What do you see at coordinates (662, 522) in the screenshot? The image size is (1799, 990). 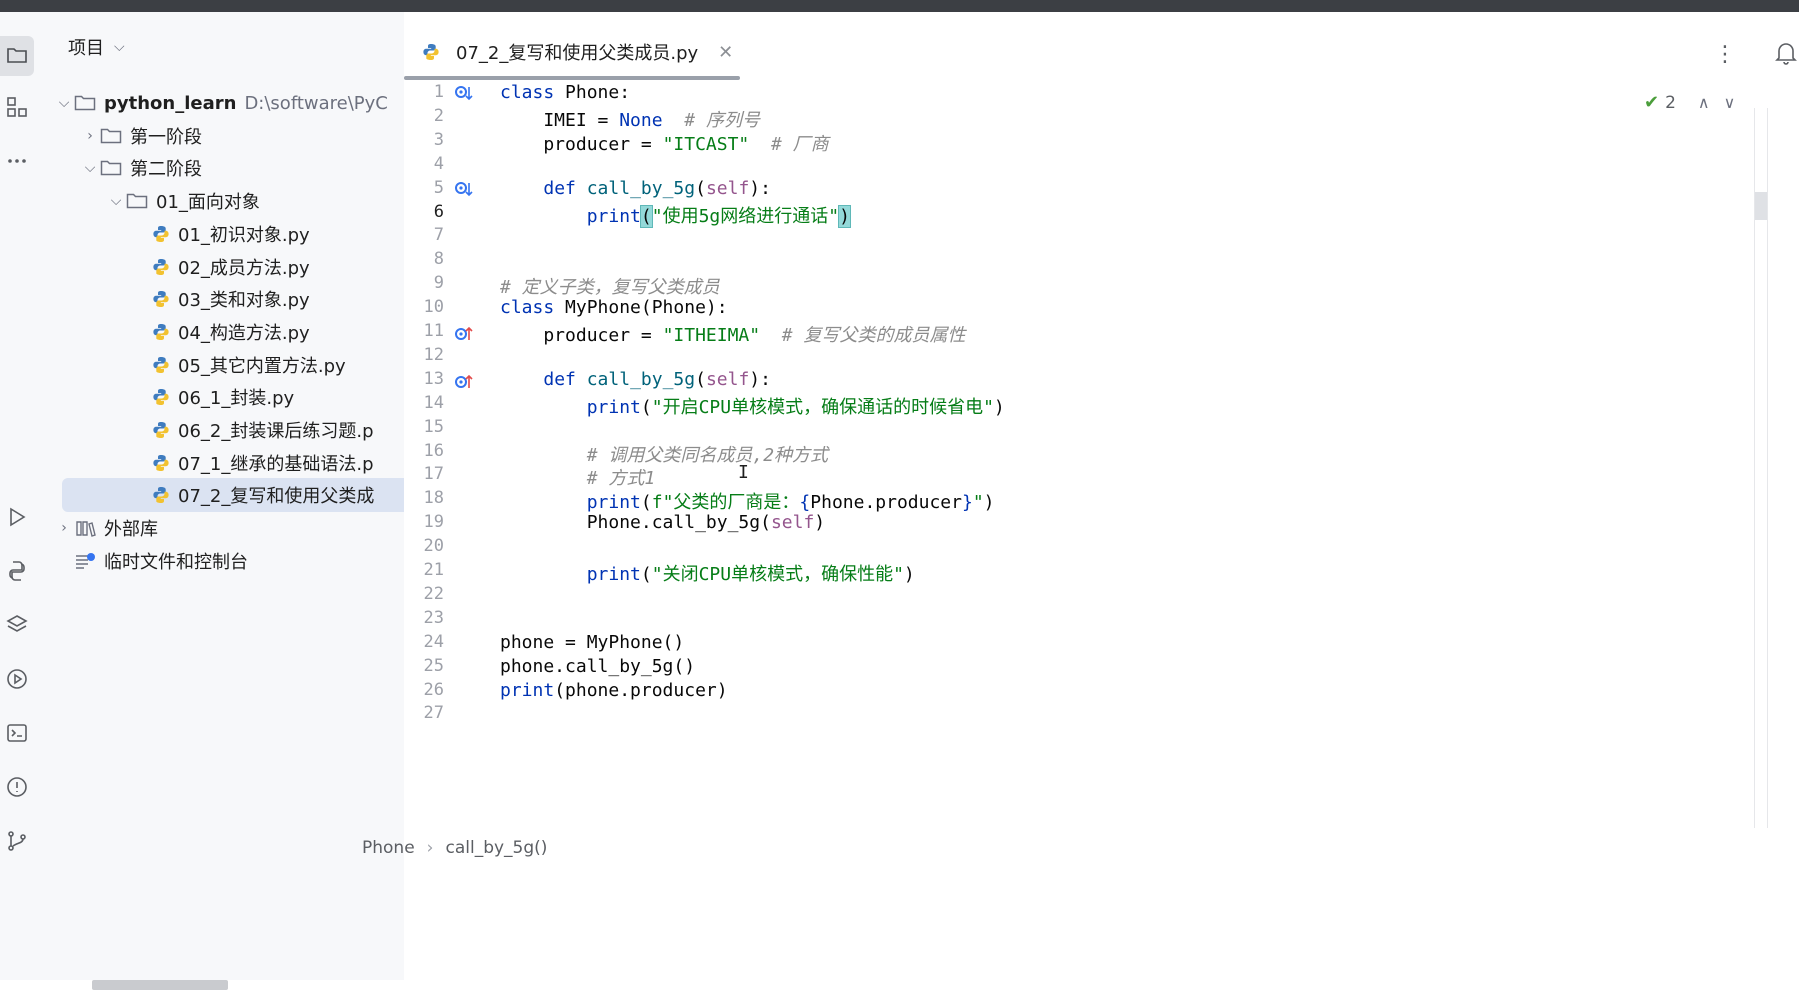 I see `code-line: Phone.call_by_5g(self)` at bounding box center [662, 522].